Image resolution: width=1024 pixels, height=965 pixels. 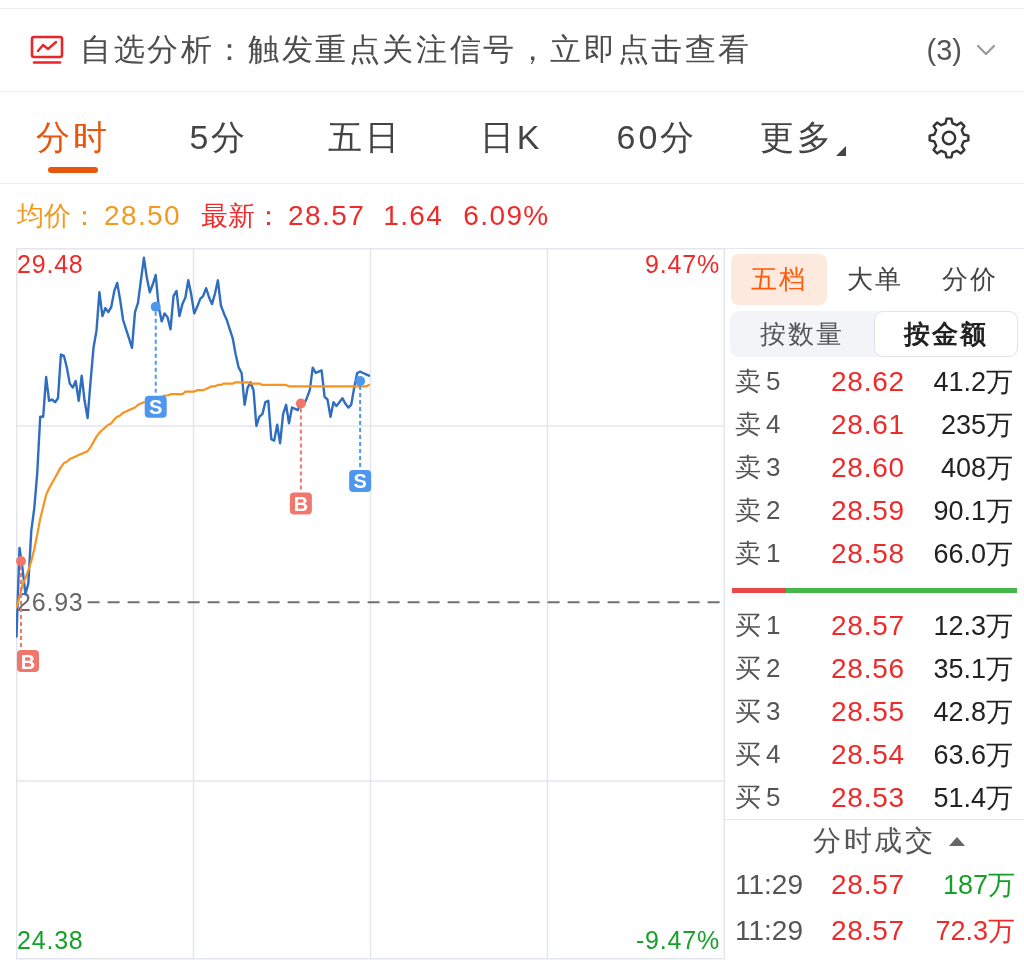 What do you see at coordinates (761, 711) in the screenshot?
I see `bid-level-label: 买3` at bounding box center [761, 711].